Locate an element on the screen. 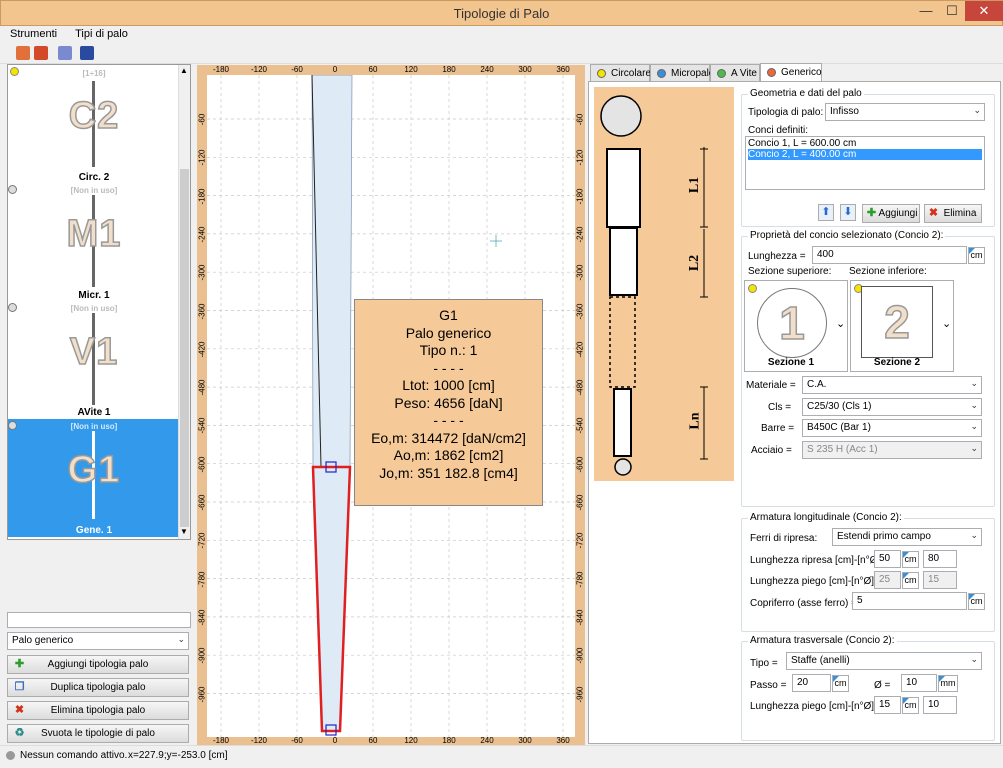  tipo-combo: Staffe (anelli) ⌄ is located at coordinates (884, 661).